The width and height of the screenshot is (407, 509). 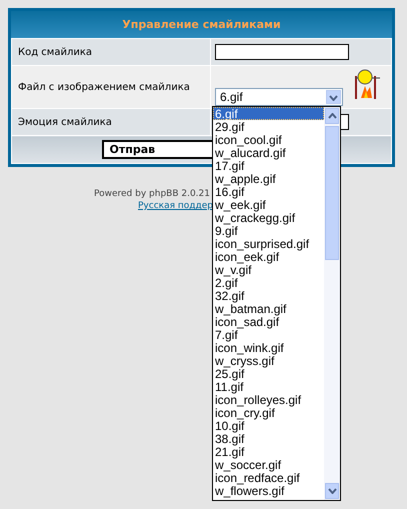 What do you see at coordinates (268, 204) in the screenshot?
I see `dropdown-option: w_eek.gif` at bounding box center [268, 204].